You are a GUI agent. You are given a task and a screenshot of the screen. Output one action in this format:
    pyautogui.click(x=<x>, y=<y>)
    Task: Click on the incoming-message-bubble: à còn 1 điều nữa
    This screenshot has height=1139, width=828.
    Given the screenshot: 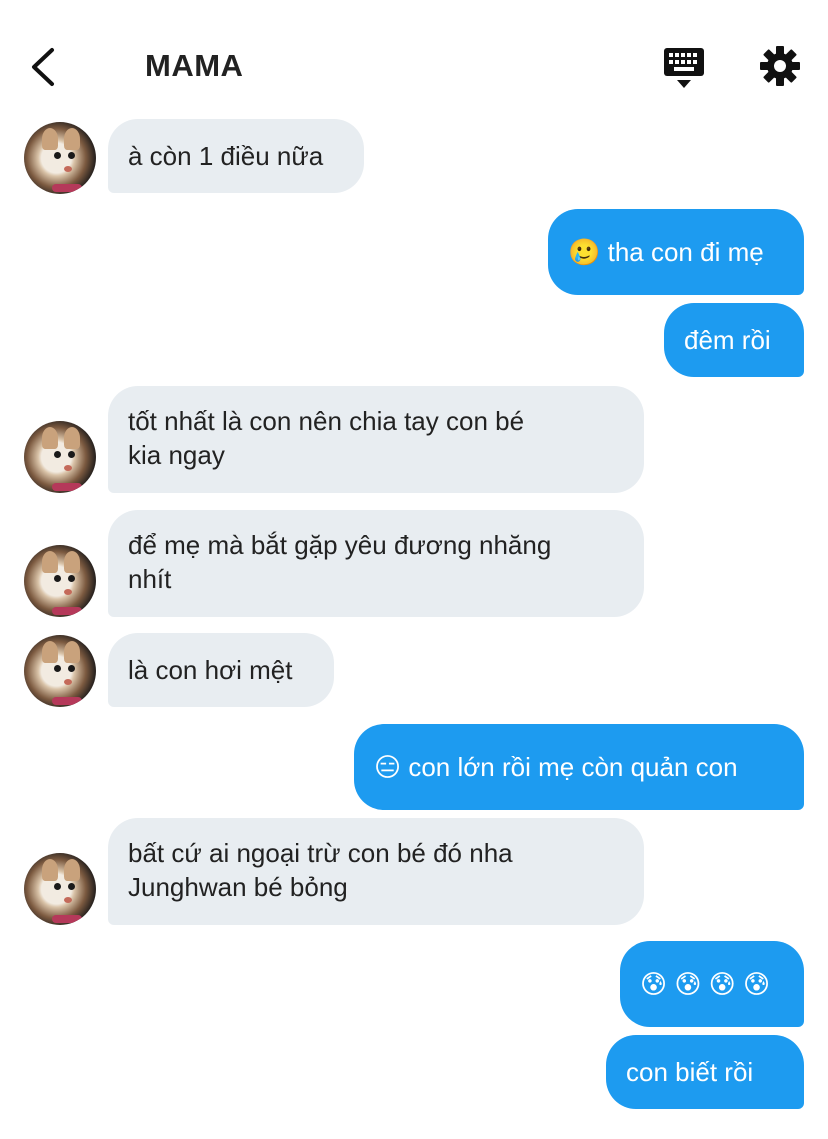 What is the action you would take?
    pyautogui.click(x=236, y=156)
    